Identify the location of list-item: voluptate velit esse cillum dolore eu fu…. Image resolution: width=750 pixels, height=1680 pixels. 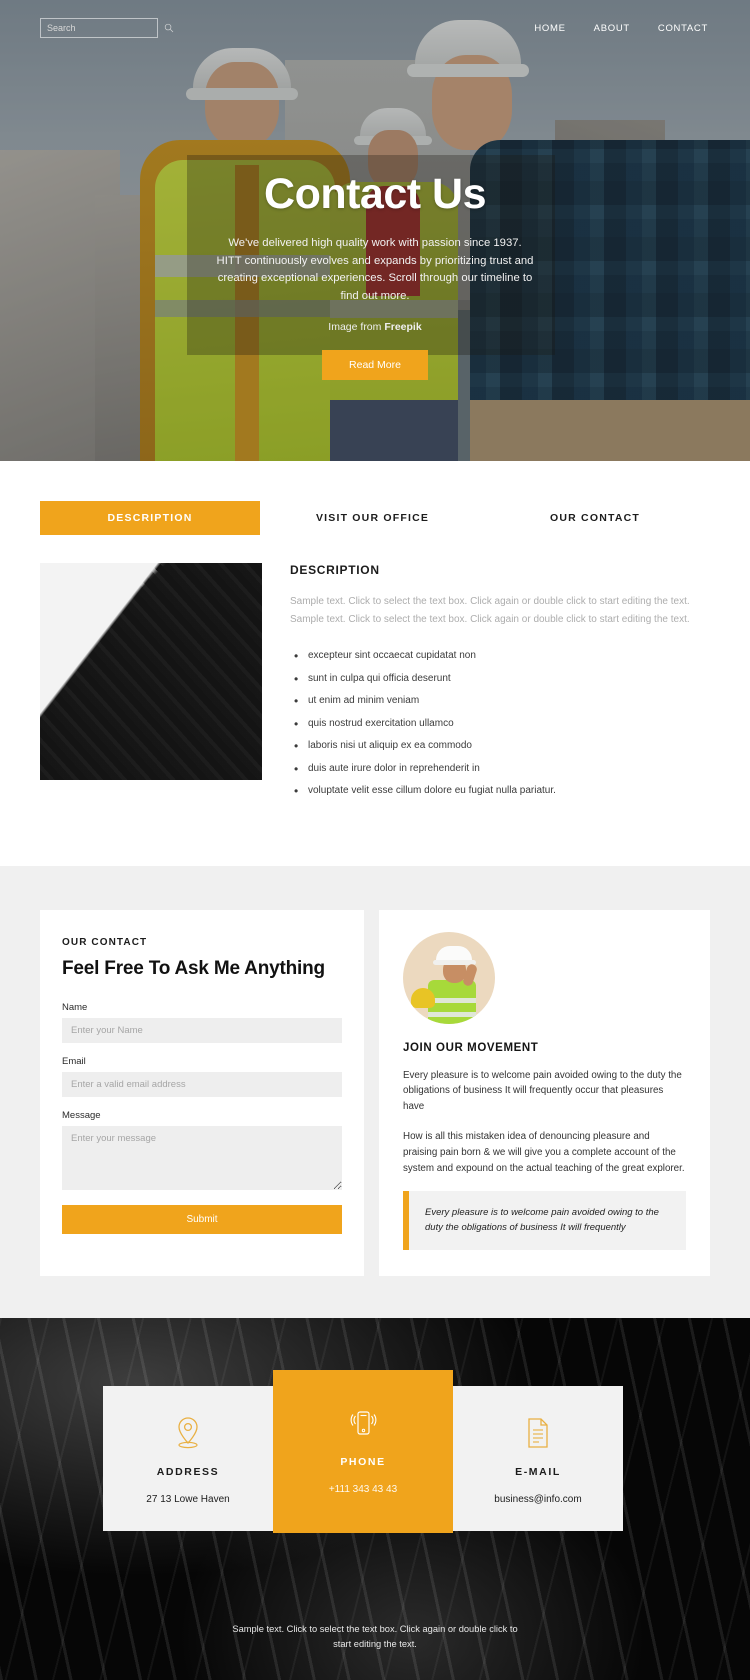
(500, 791).